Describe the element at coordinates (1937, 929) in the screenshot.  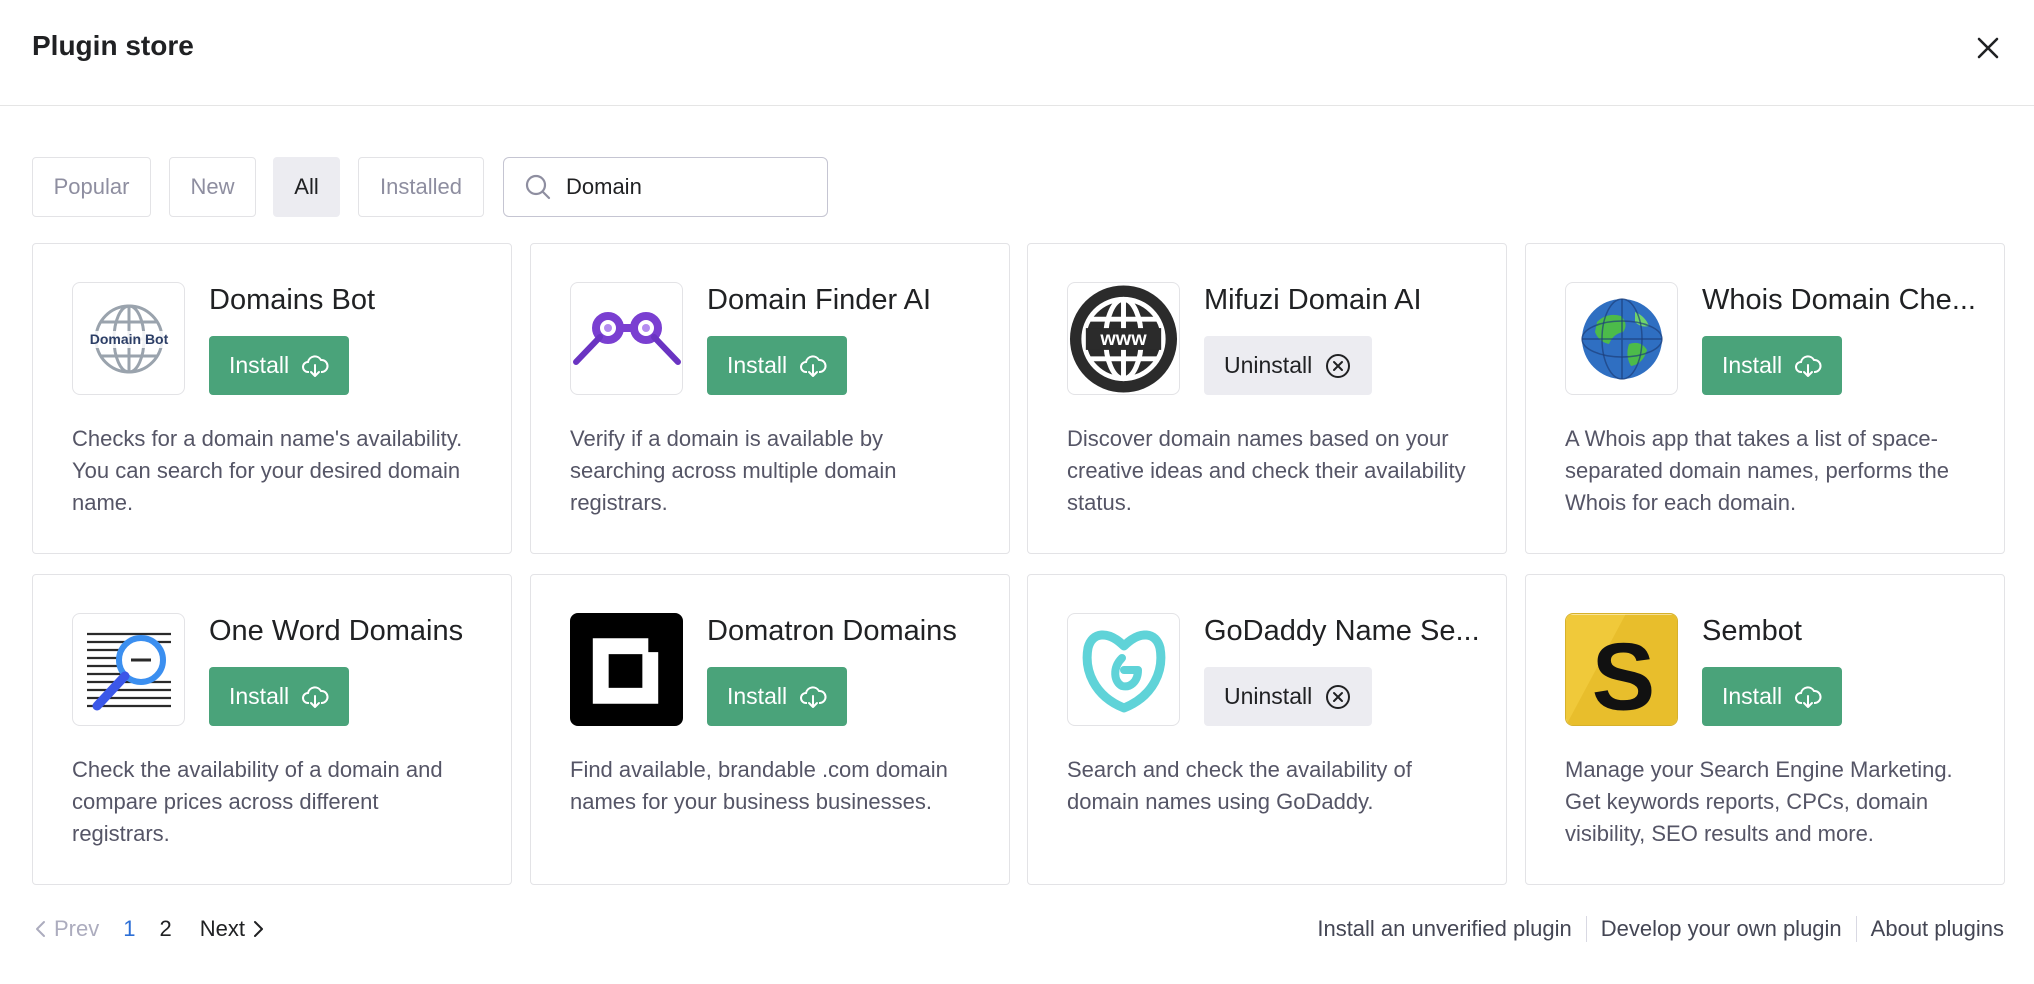
I see `about-plugins-link: About plugins` at that location.